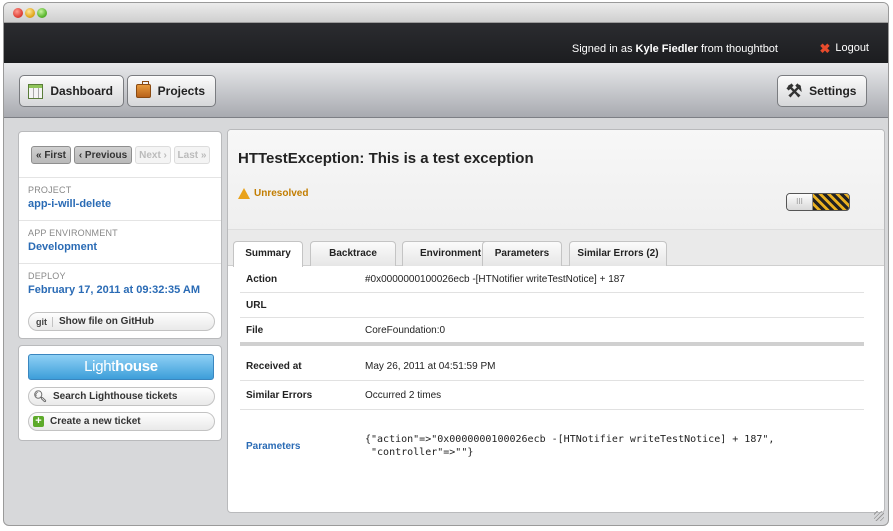 This screenshot has width=893, height=531. I want to click on project-info: PROJECT app-i-will-delete, so click(69, 197).